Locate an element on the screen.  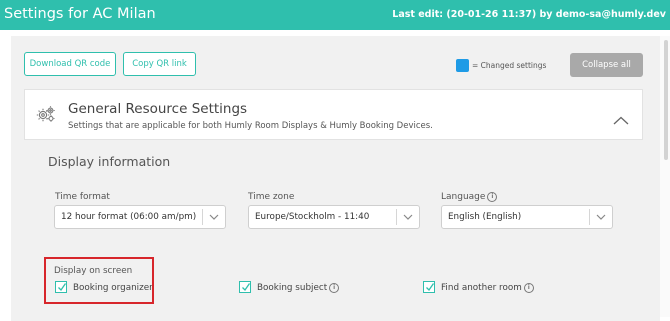
language-value: English (English) is located at coordinates (485, 217).